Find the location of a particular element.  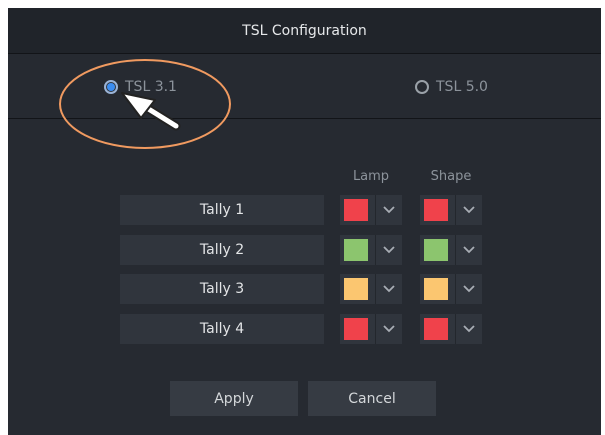

apply-button: Apply is located at coordinates (234, 398).